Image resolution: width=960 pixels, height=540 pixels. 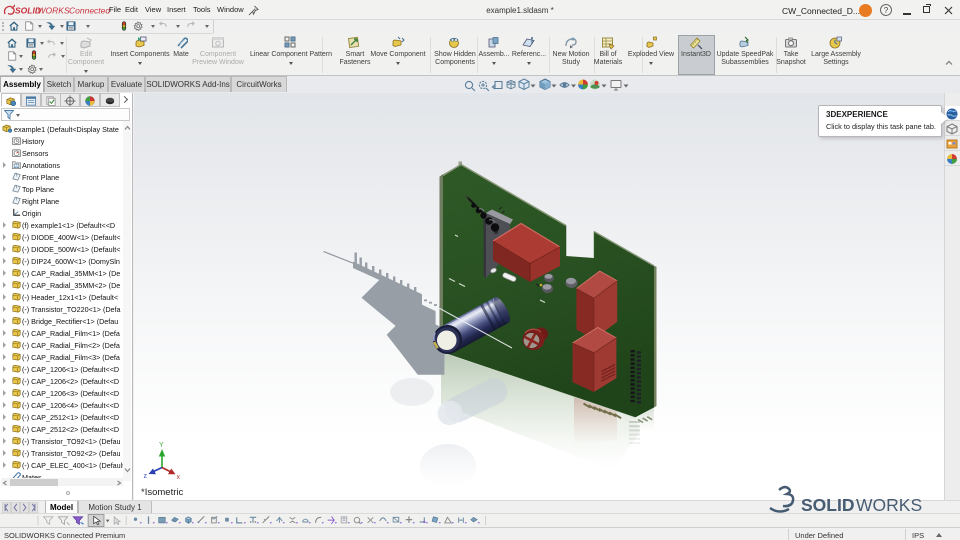 I want to click on svg-text: A, so click(x=16, y=165).